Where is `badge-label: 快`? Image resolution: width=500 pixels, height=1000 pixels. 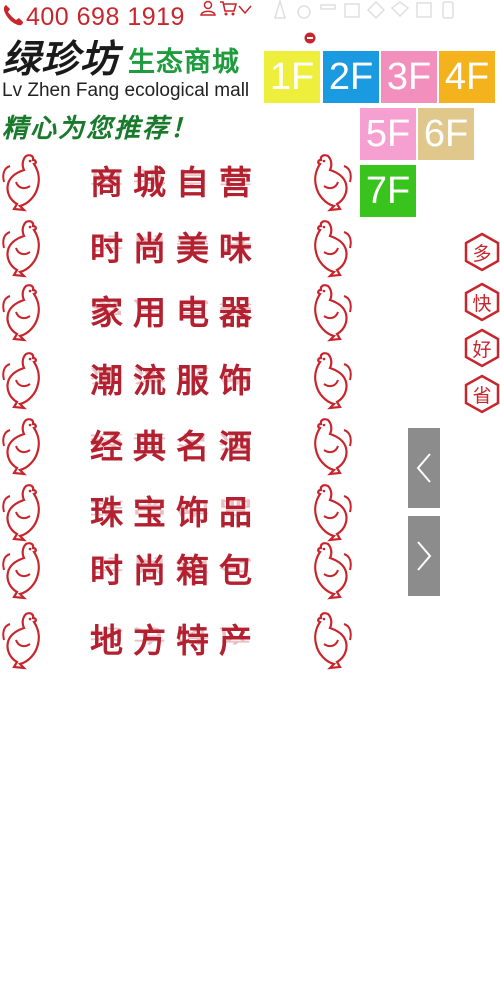 badge-label: 快 is located at coordinates (482, 303).